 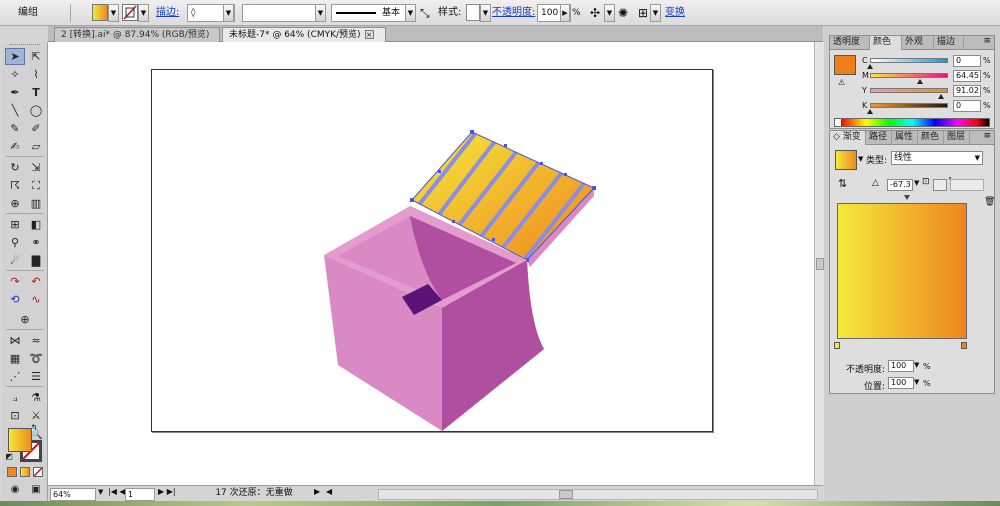 What do you see at coordinates (964, 345) in the screenshot?
I see `gradient-stop-end` at bounding box center [964, 345].